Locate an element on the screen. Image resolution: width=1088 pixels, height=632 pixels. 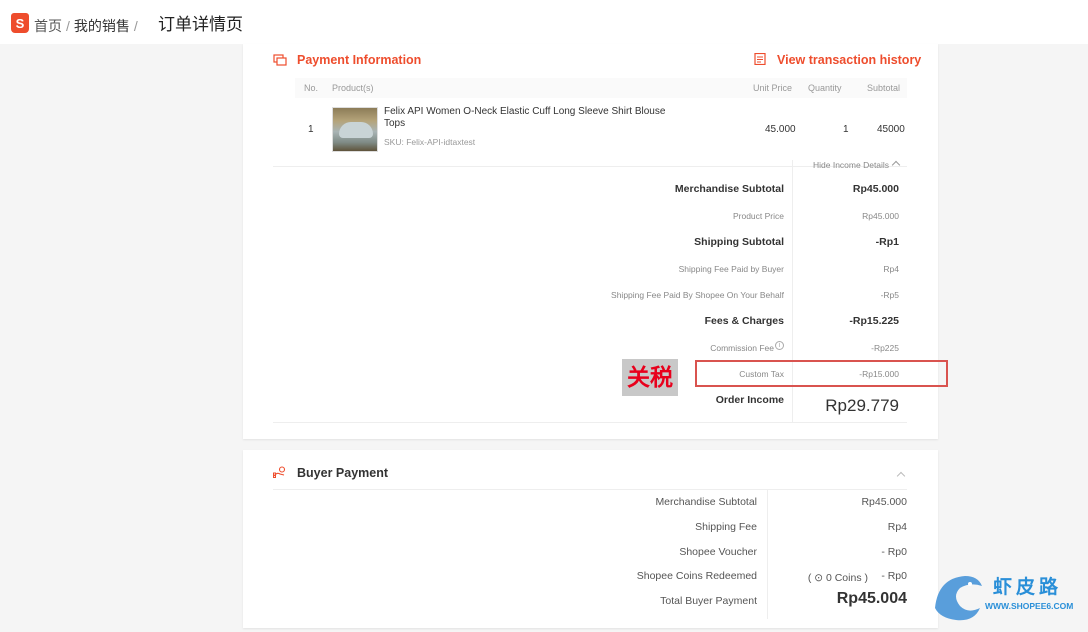
row-no: 1 is located at coordinates (311, 129).